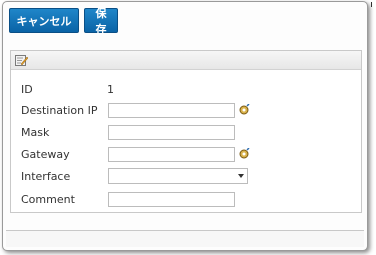 The image size is (376, 255). I want to click on gateway-label: Gateway, so click(45, 154).